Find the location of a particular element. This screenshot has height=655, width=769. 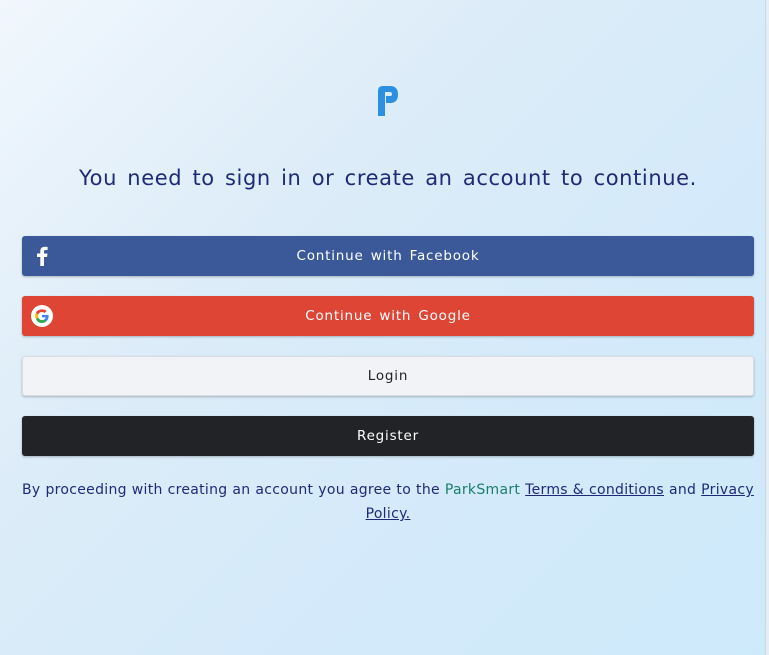

consent-period: . is located at coordinates (408, 514).